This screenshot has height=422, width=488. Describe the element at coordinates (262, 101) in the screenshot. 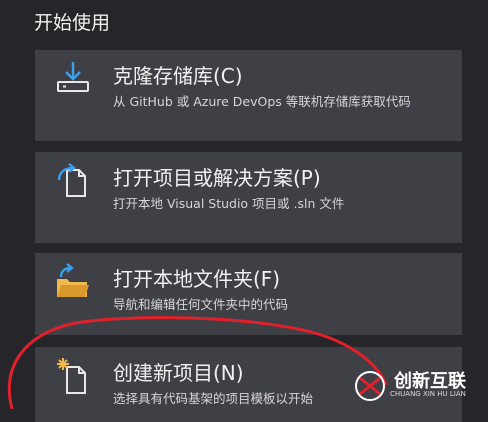

I see `clone-repository-description: 从 GitHub 或 Azure DevOps 等联机存储库获取代码` at that location.